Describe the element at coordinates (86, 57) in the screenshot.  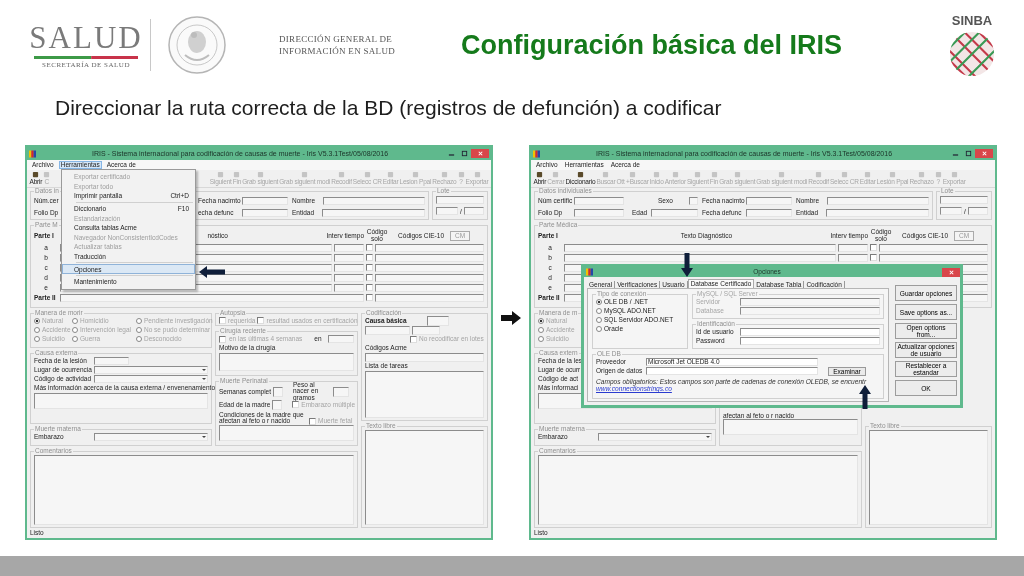
I see `stripe-icon` at that location.